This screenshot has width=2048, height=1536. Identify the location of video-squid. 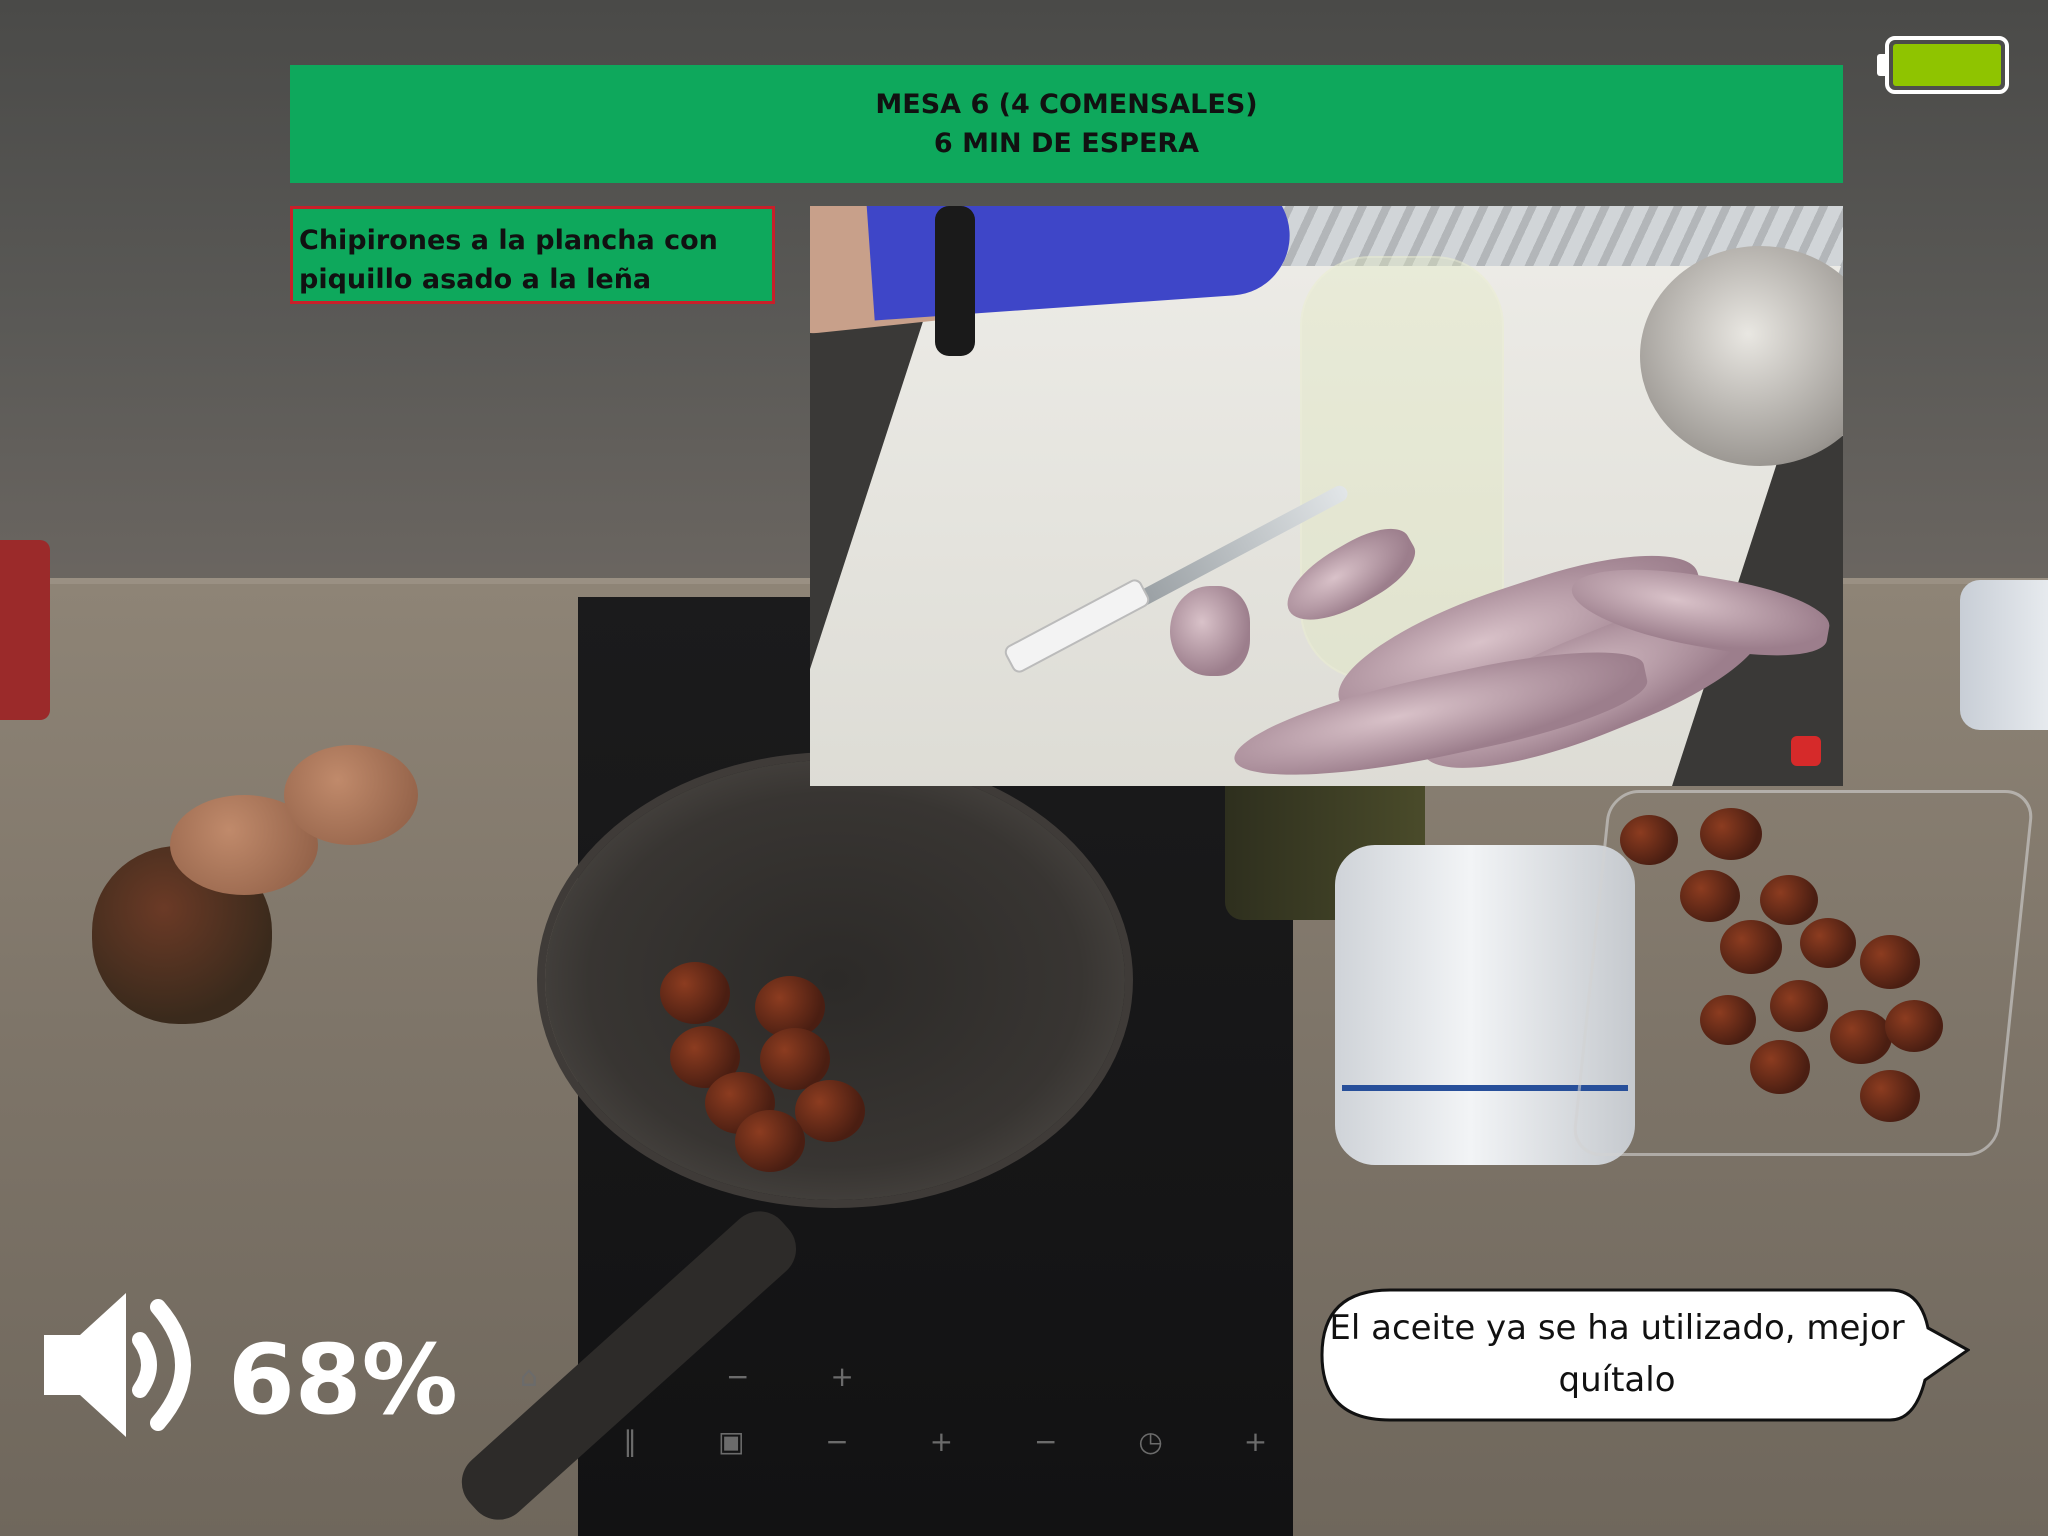
(1210, 631).